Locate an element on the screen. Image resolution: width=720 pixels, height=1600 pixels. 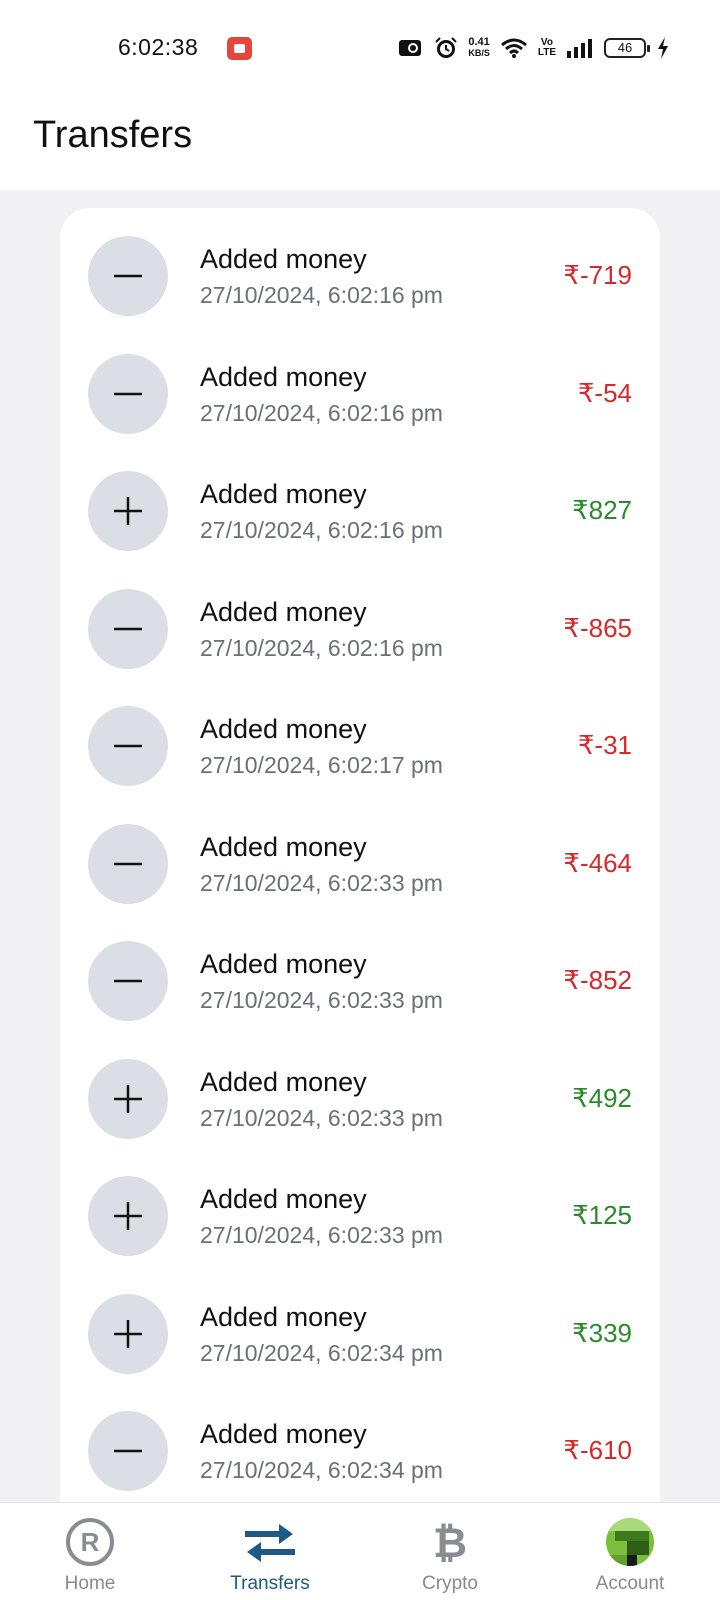
volte-indicator: Vo LTE is located at coordinates (547, 48).